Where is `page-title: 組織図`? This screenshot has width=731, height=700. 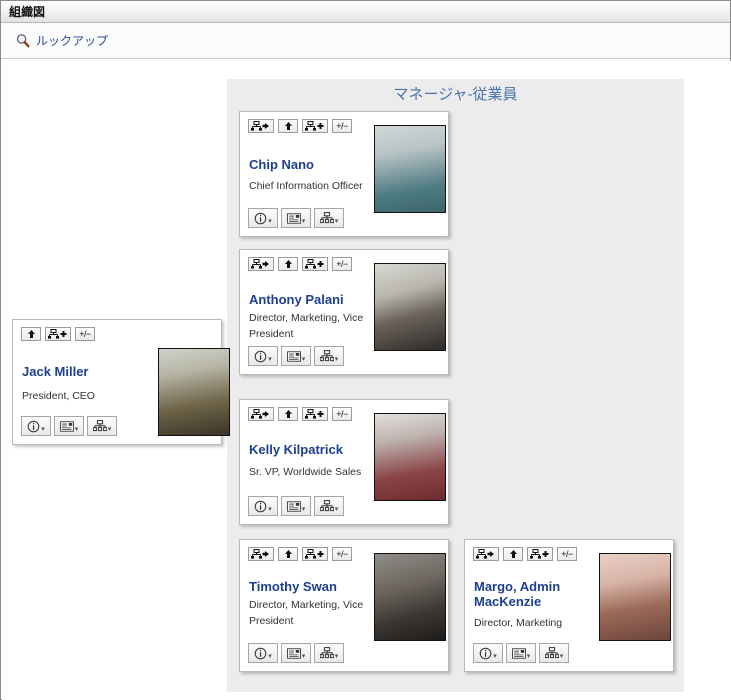
page-title: 組織図 is located at coordinates (27, 12).